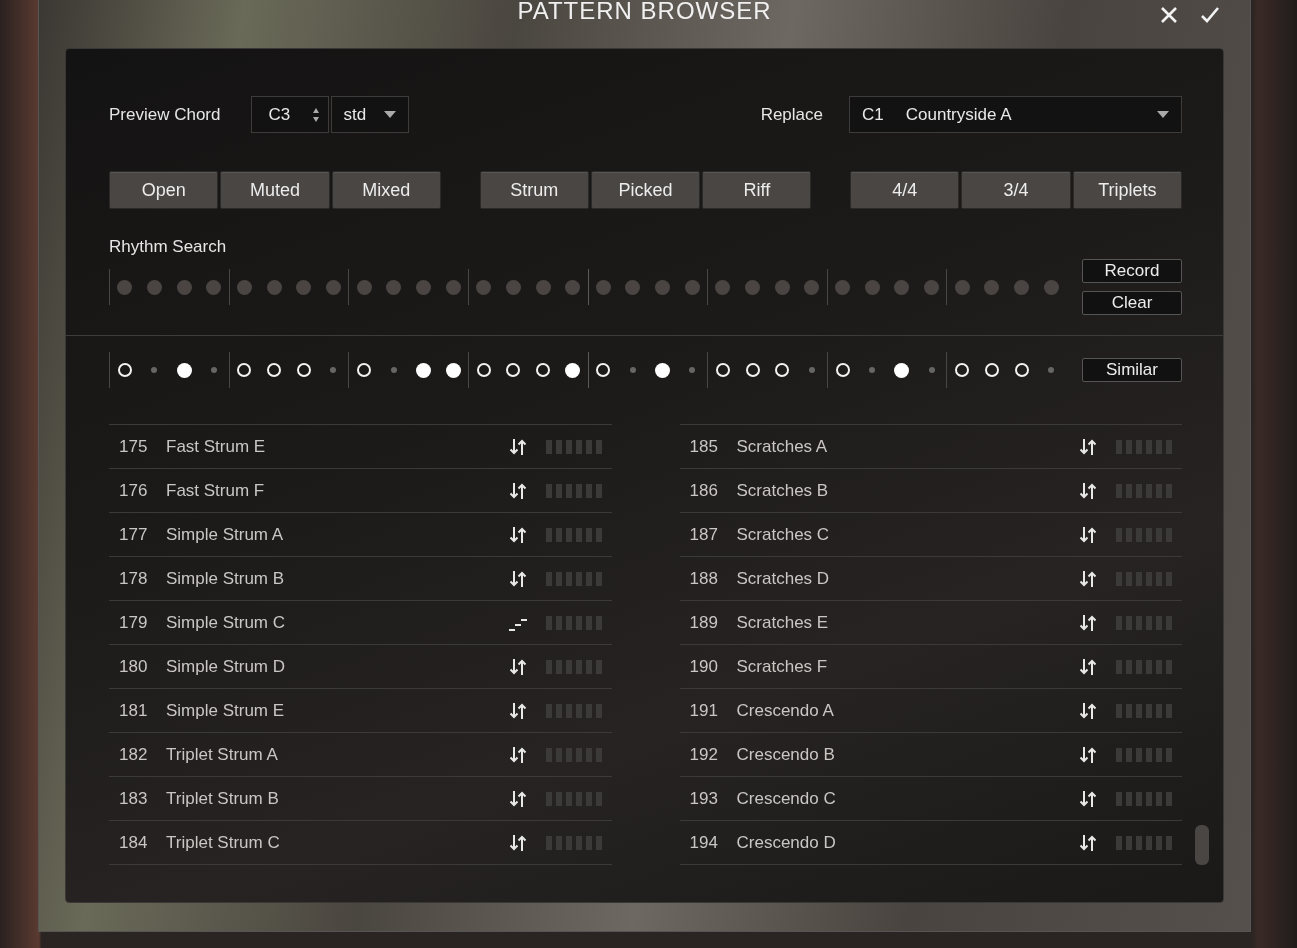  Describe the element at coordinates (360, 799) in the screenshot. I see `pattern-row: 183 Triplet Strum B` at that location.